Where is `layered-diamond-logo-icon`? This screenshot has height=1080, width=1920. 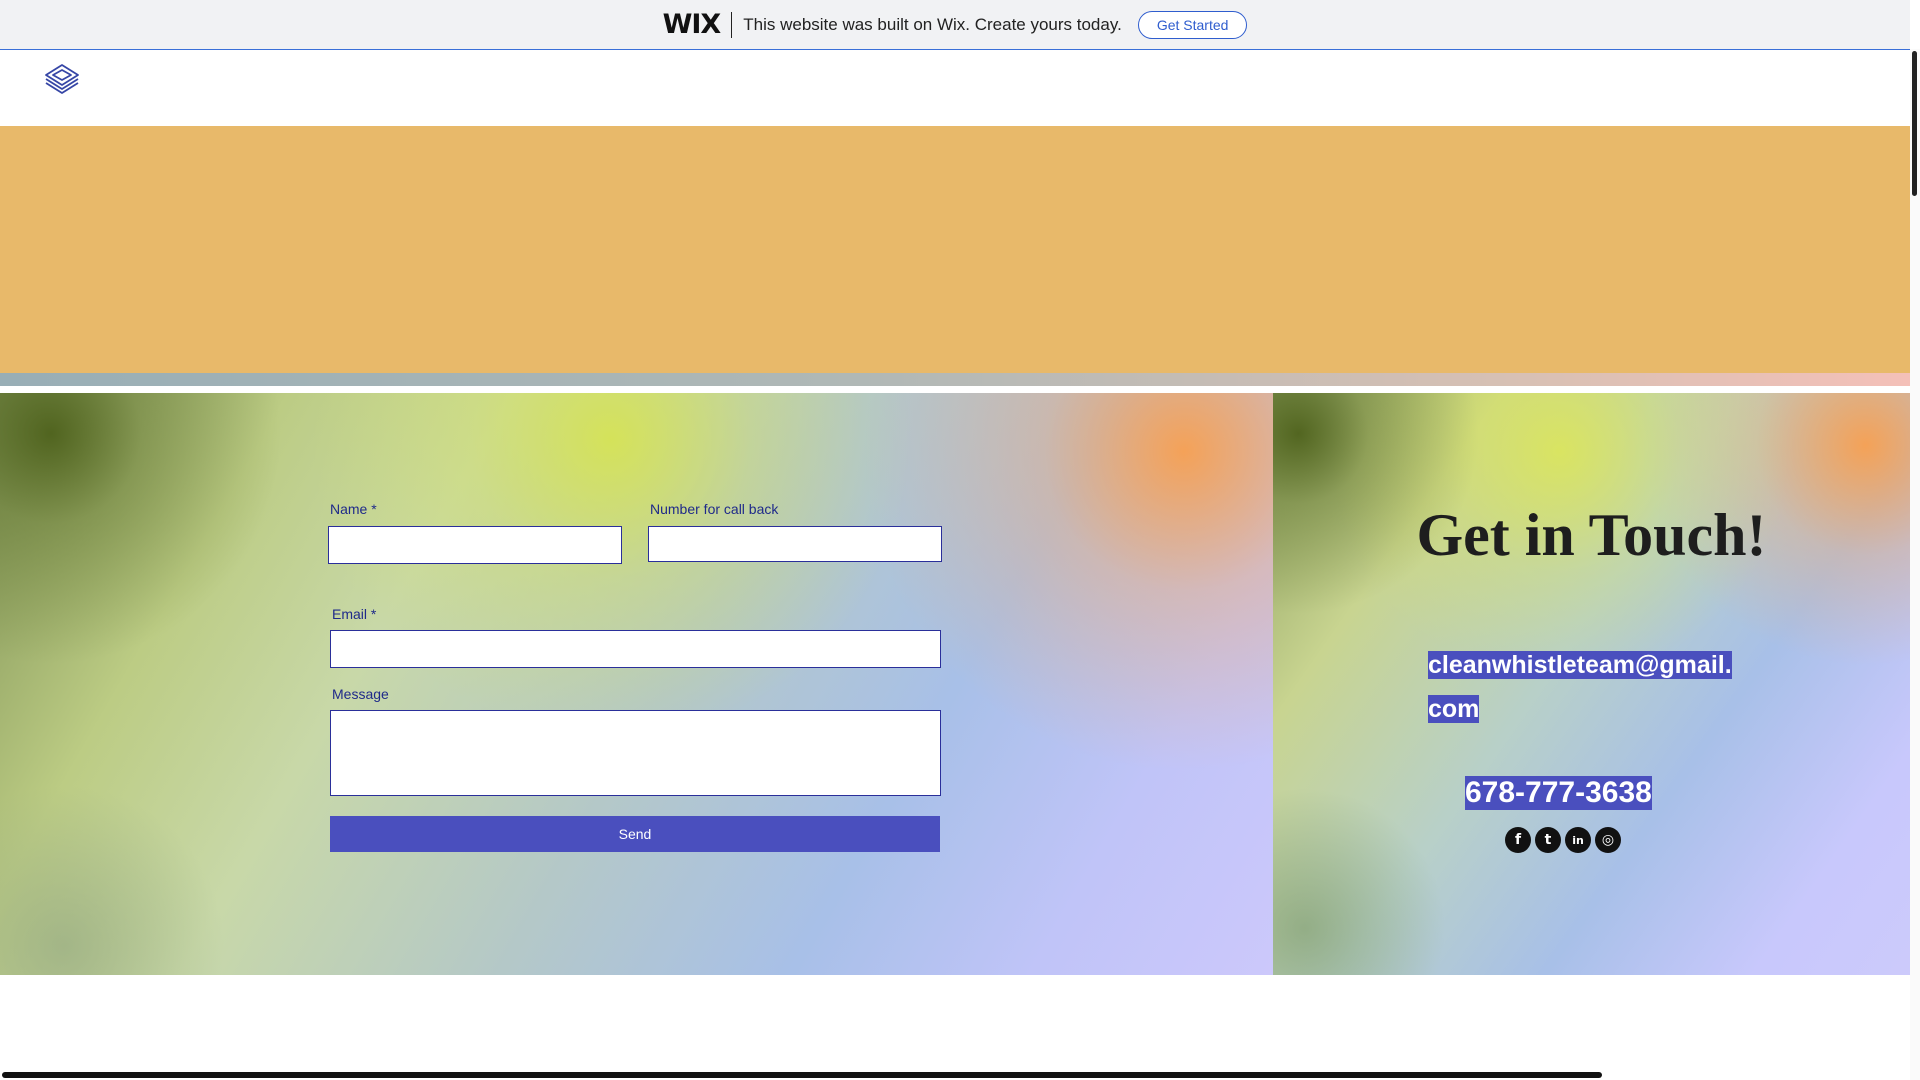
layered-diamond-logo-icon is located at coordinates (62, 80).